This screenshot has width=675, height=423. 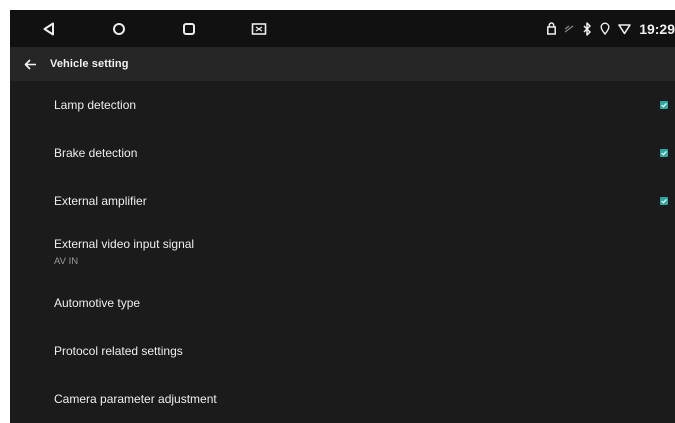 What do you see at coordinates (611, 28) in the screenshot?
I see `status-icons: 19:29` at bounding box center [611, 28].